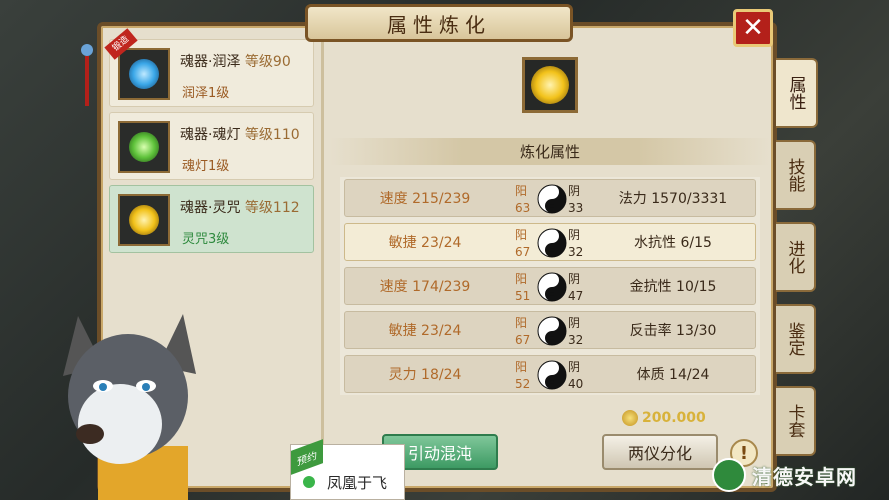  Describe the element at coordinates (673, 199) in the screenshot. I see `right-attribute: 法力 1570/3331` at that location.